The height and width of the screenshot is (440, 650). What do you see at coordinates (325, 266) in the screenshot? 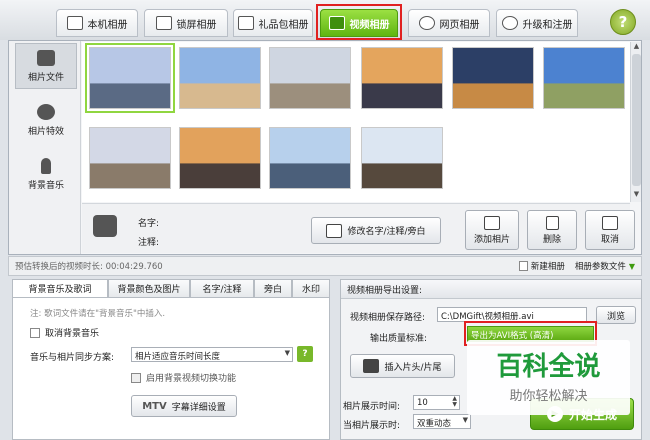
I see `status-bar: 预估转换后的视频时长: 00:04:29.760 新建相册 相册参数文件 ▼` at bounding box center [325, 266].